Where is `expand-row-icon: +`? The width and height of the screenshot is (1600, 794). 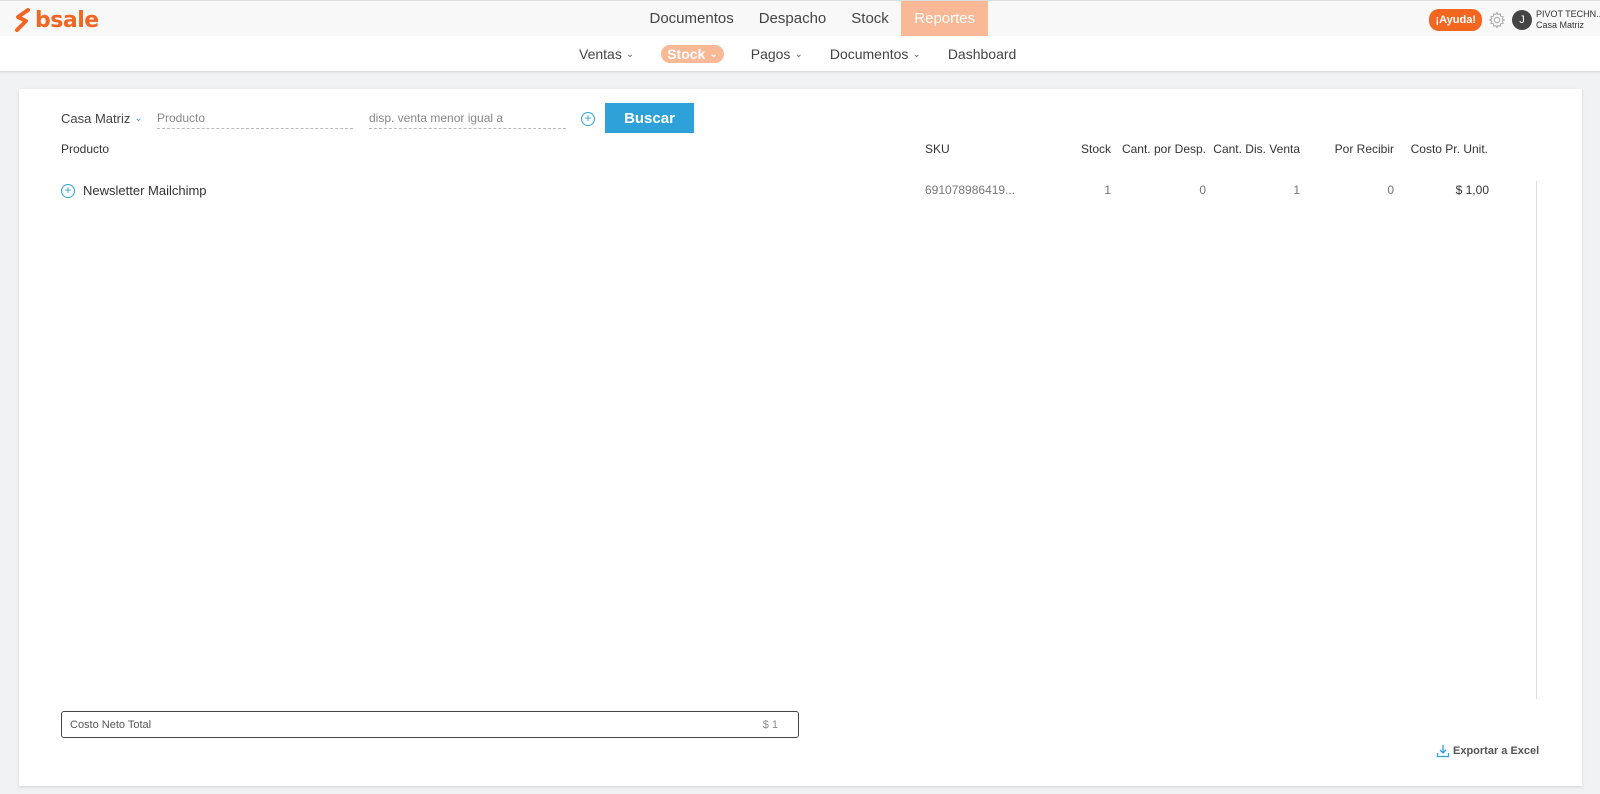
expand-row-icon: + is located at coordinates (68, 190).